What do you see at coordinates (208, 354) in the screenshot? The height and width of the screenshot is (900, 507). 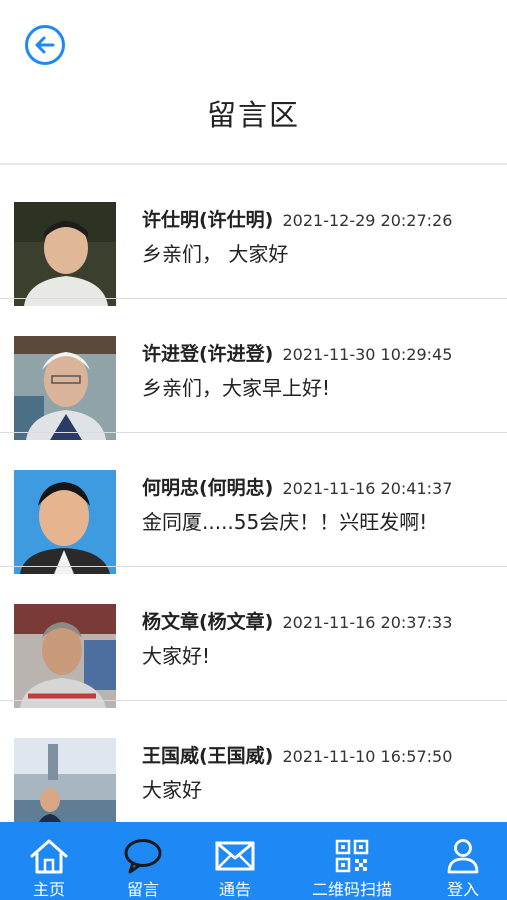 I see `sender-name: 许进登(许进登)` at bounding box center [208, 354].